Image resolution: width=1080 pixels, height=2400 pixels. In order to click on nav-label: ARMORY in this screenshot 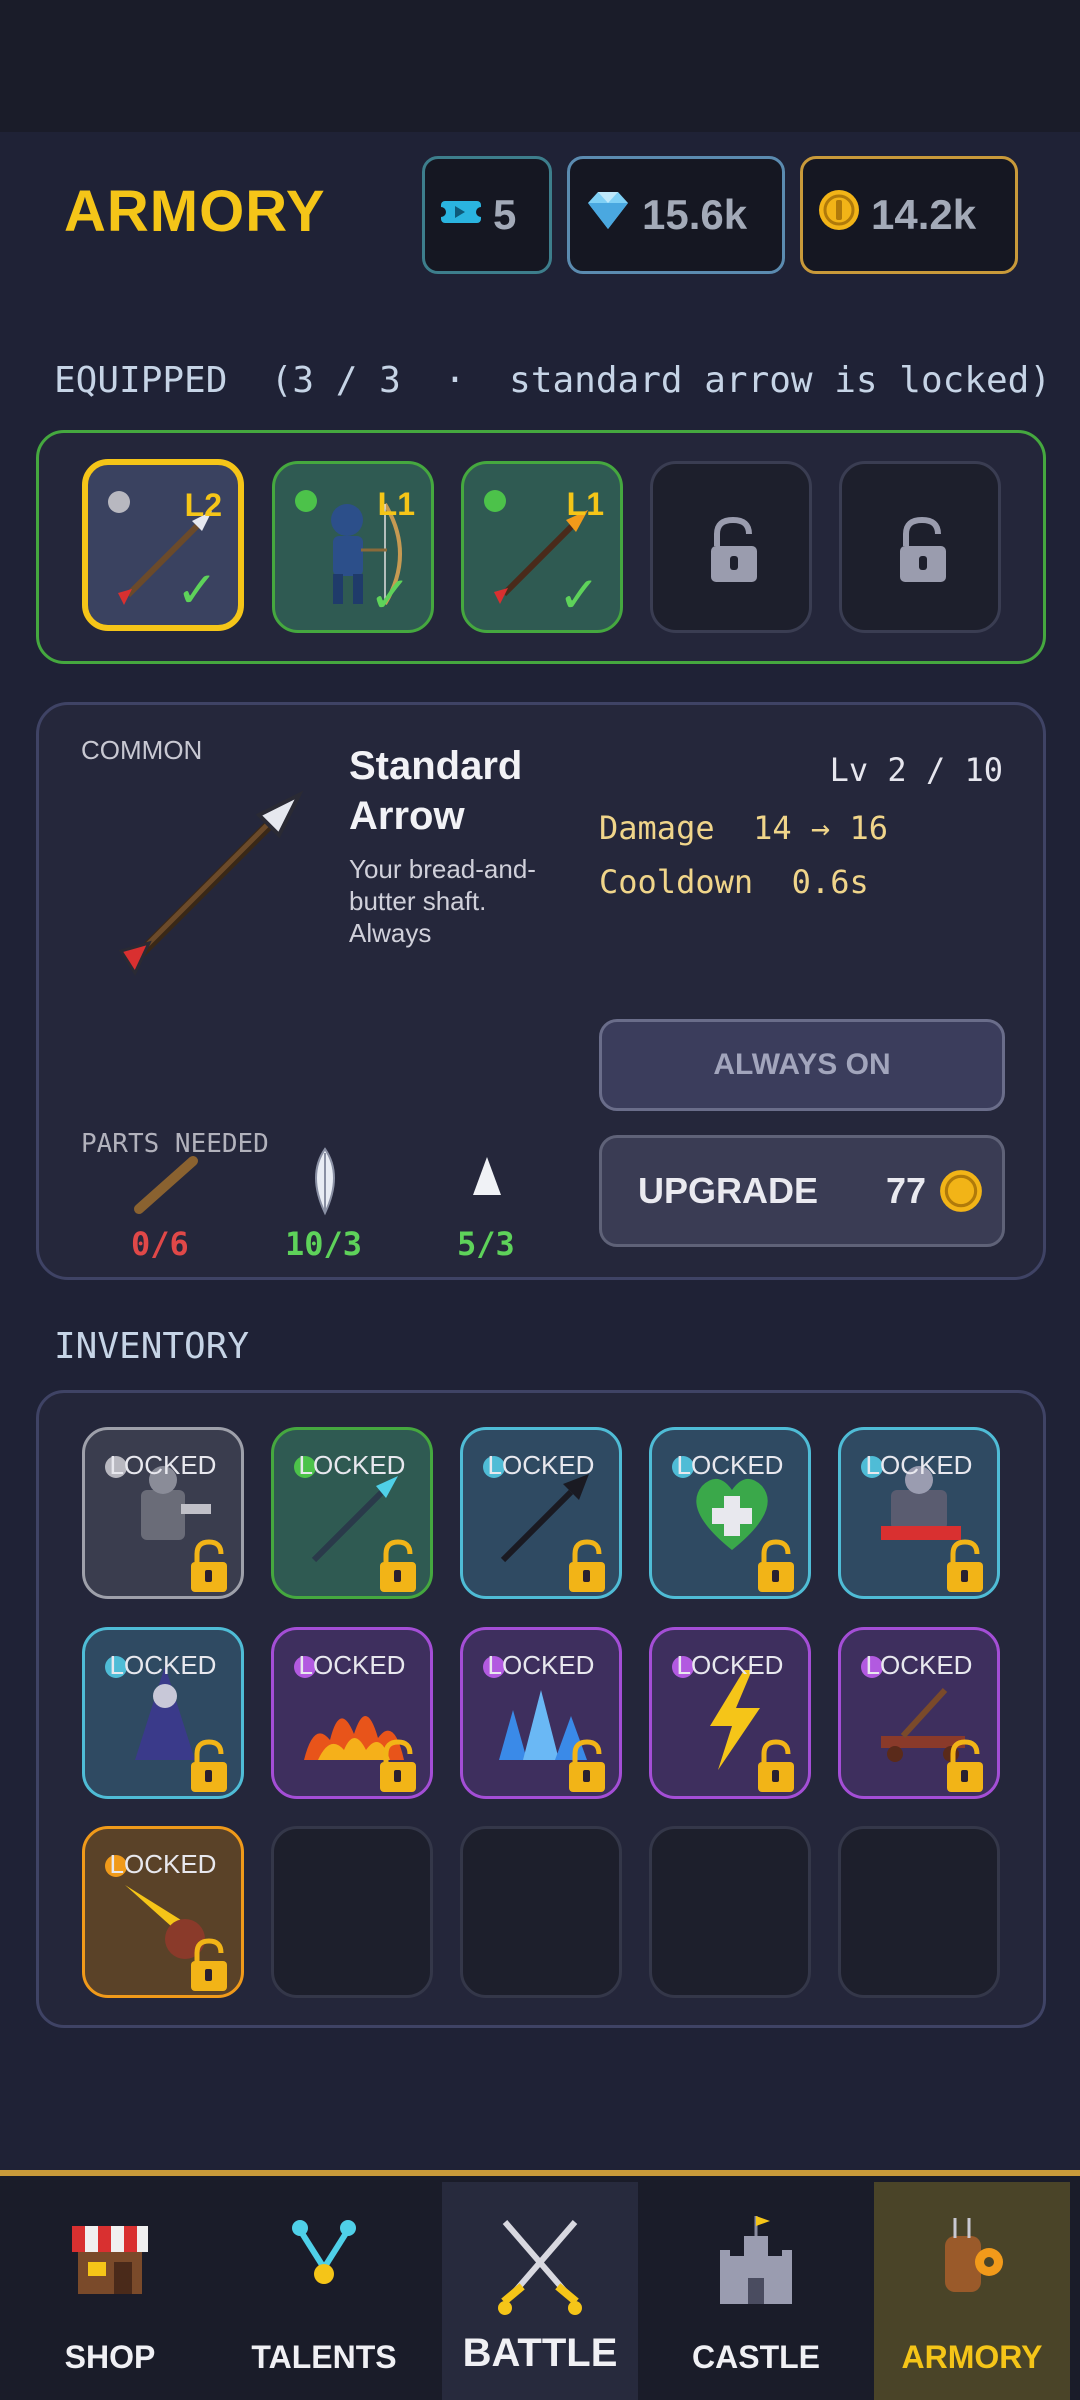, I will do `click(972, 2357)`.